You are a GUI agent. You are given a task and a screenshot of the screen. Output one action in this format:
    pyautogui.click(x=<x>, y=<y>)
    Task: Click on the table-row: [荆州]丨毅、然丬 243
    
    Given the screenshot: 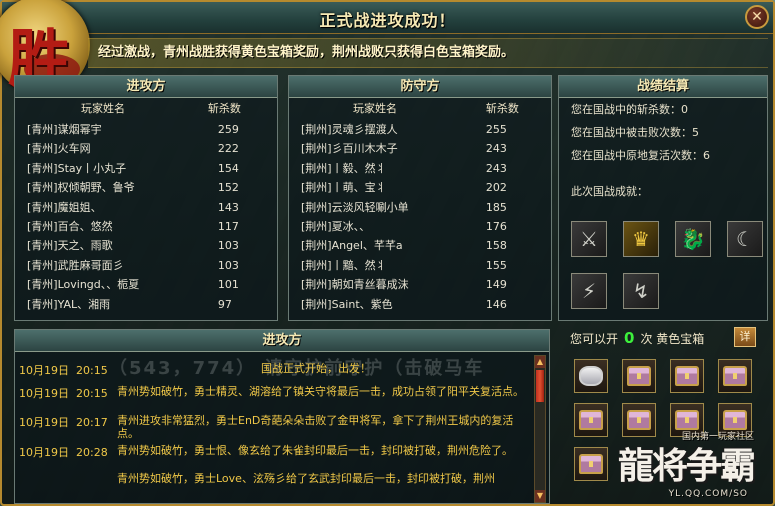 What is the action you would take?
    pyautogui.click(x=420, y=168)
    